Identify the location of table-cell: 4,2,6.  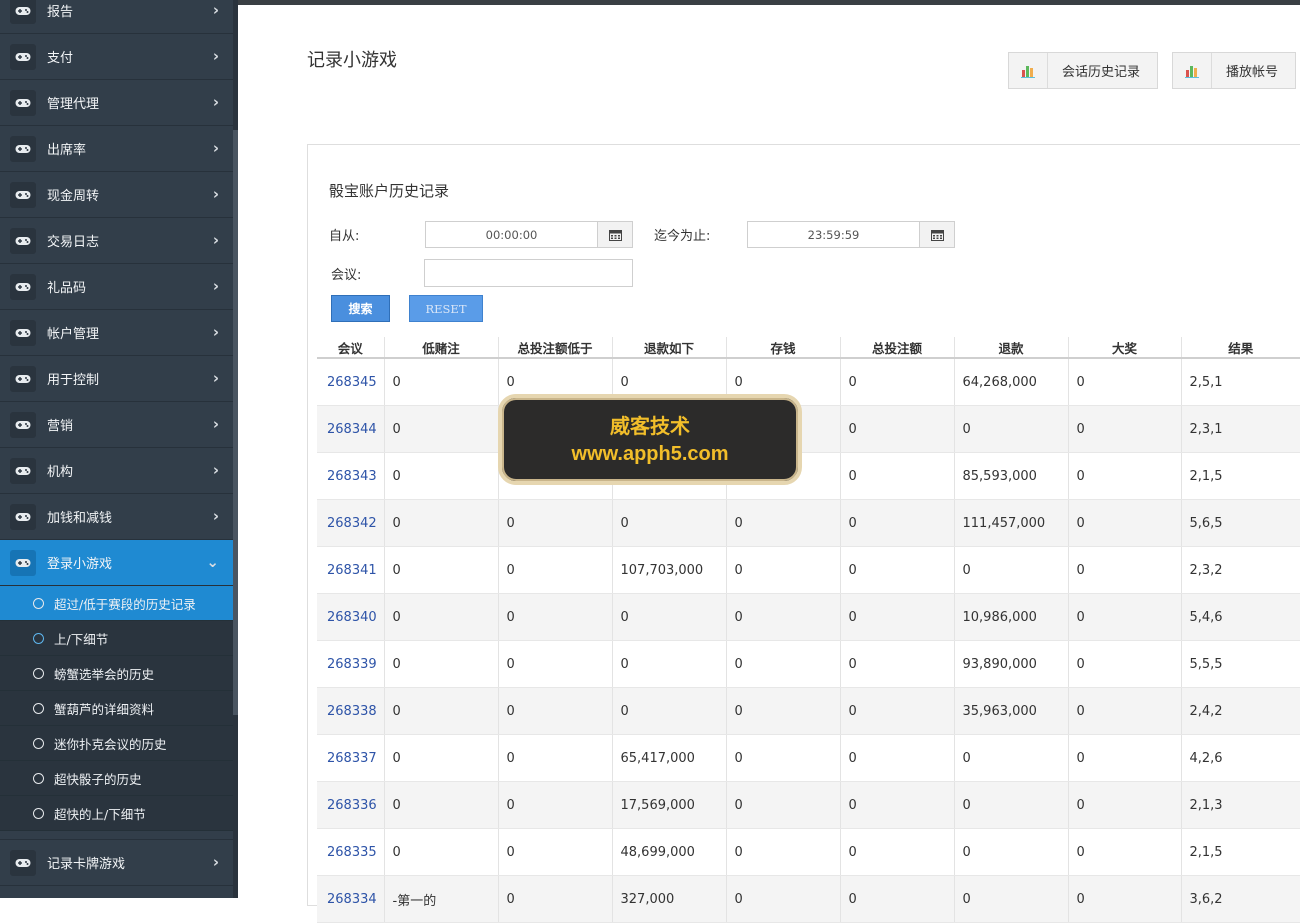
(1240, 758).